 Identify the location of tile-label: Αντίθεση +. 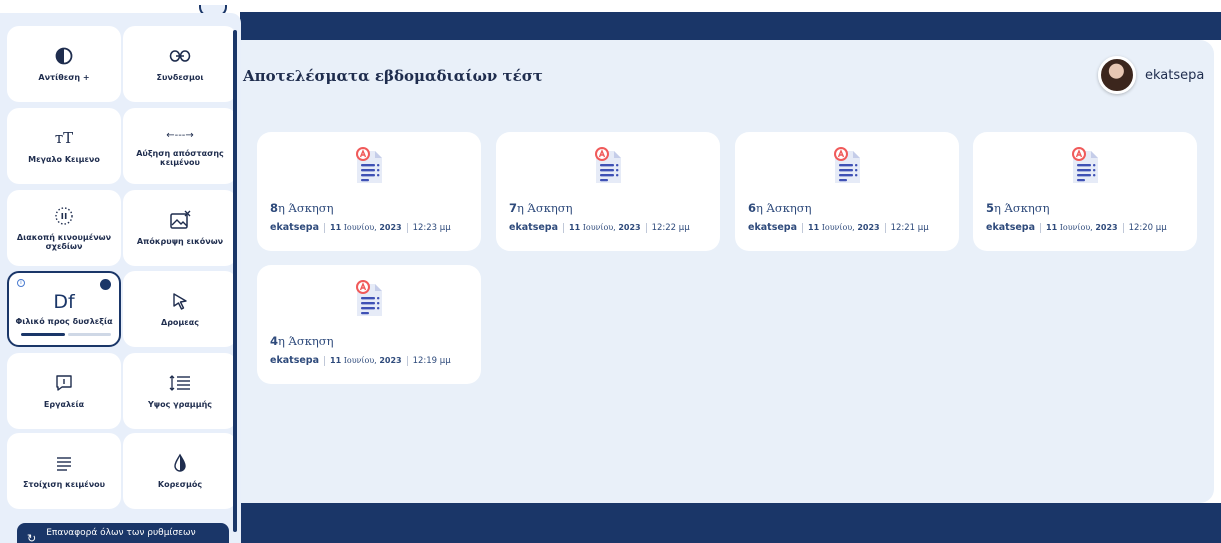
(64, 78).